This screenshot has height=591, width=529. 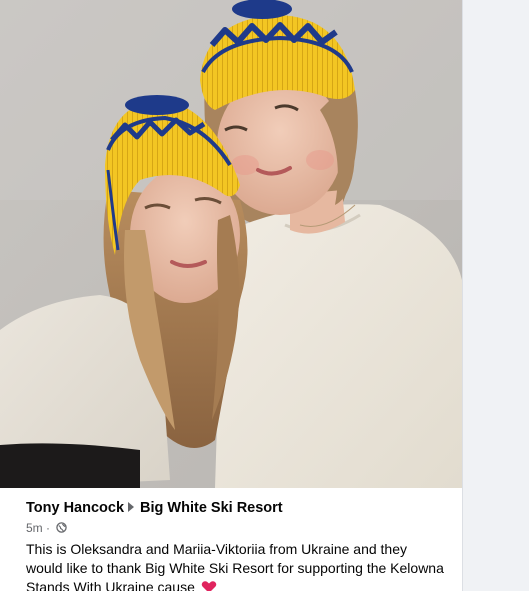 I want to click on card-border, so click(x=462, y=295).